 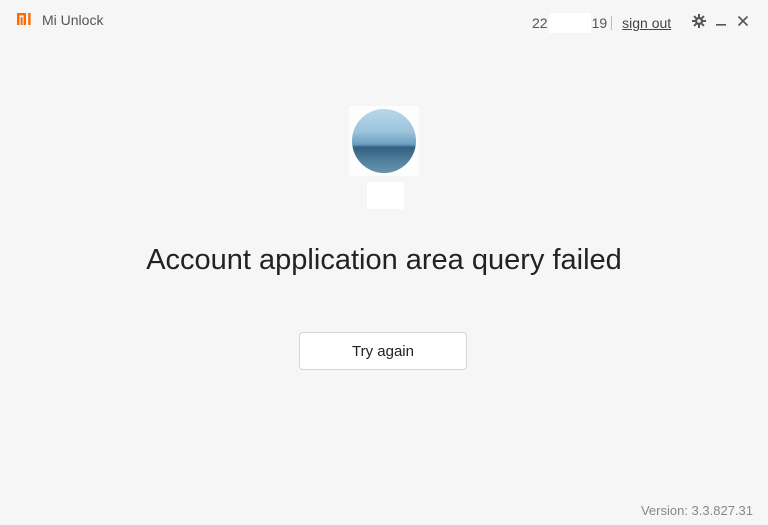 I want to click on mi-logo-icon, so click(x=24, y=19).